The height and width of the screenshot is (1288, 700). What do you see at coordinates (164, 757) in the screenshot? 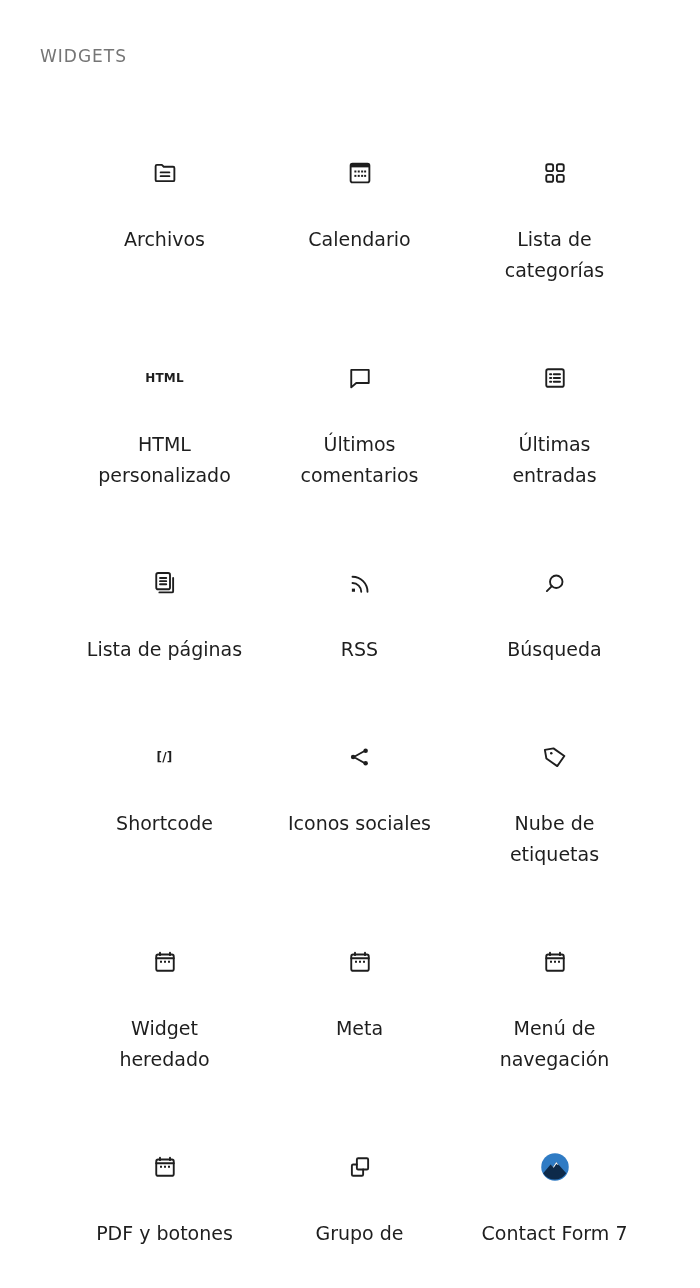
I see `icon-label: [/]` at bounding box center [164, 757].